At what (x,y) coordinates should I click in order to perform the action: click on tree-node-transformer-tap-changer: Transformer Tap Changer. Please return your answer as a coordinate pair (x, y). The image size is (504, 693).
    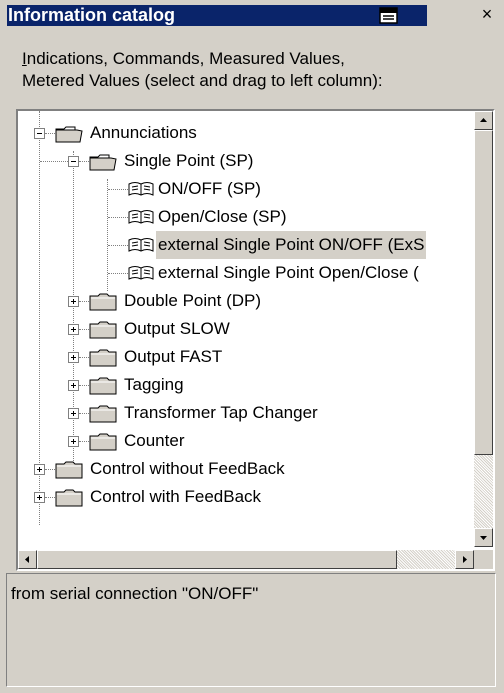
    Looking at the image, I should click on (246, 413).